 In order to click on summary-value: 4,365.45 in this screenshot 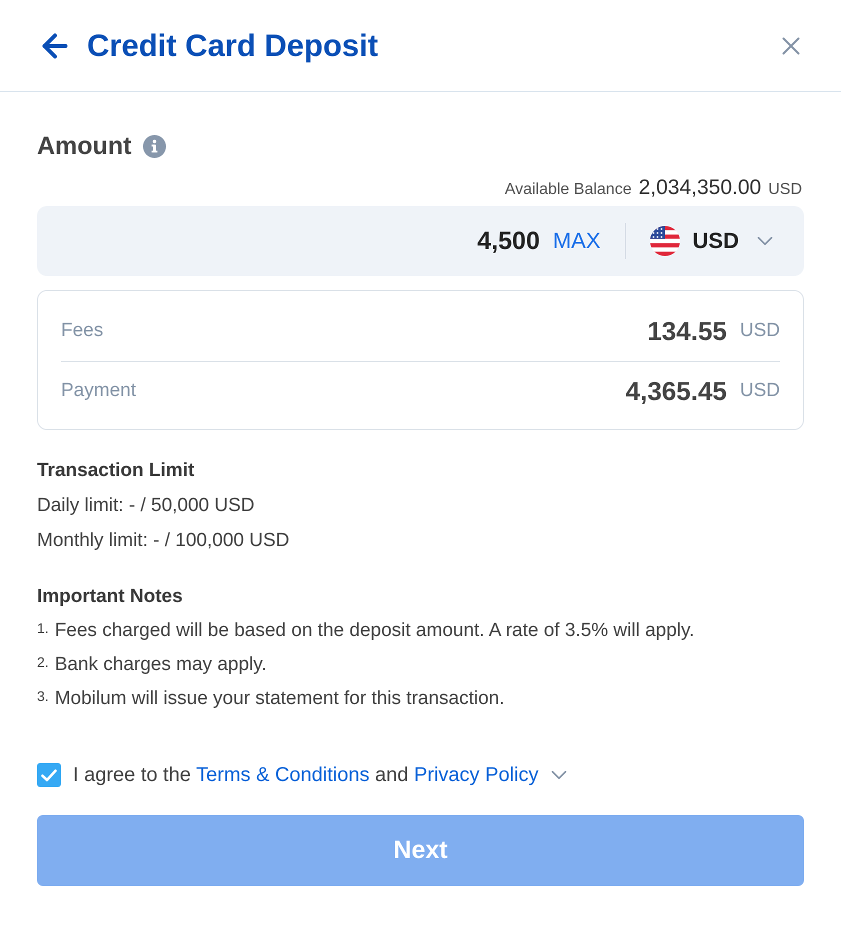, I will do `click(676, 391)`.